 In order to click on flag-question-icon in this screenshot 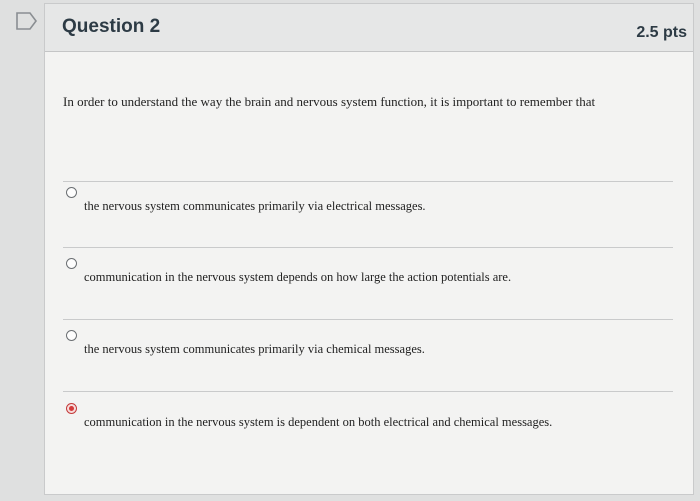, I will do `click(27, 21)`.